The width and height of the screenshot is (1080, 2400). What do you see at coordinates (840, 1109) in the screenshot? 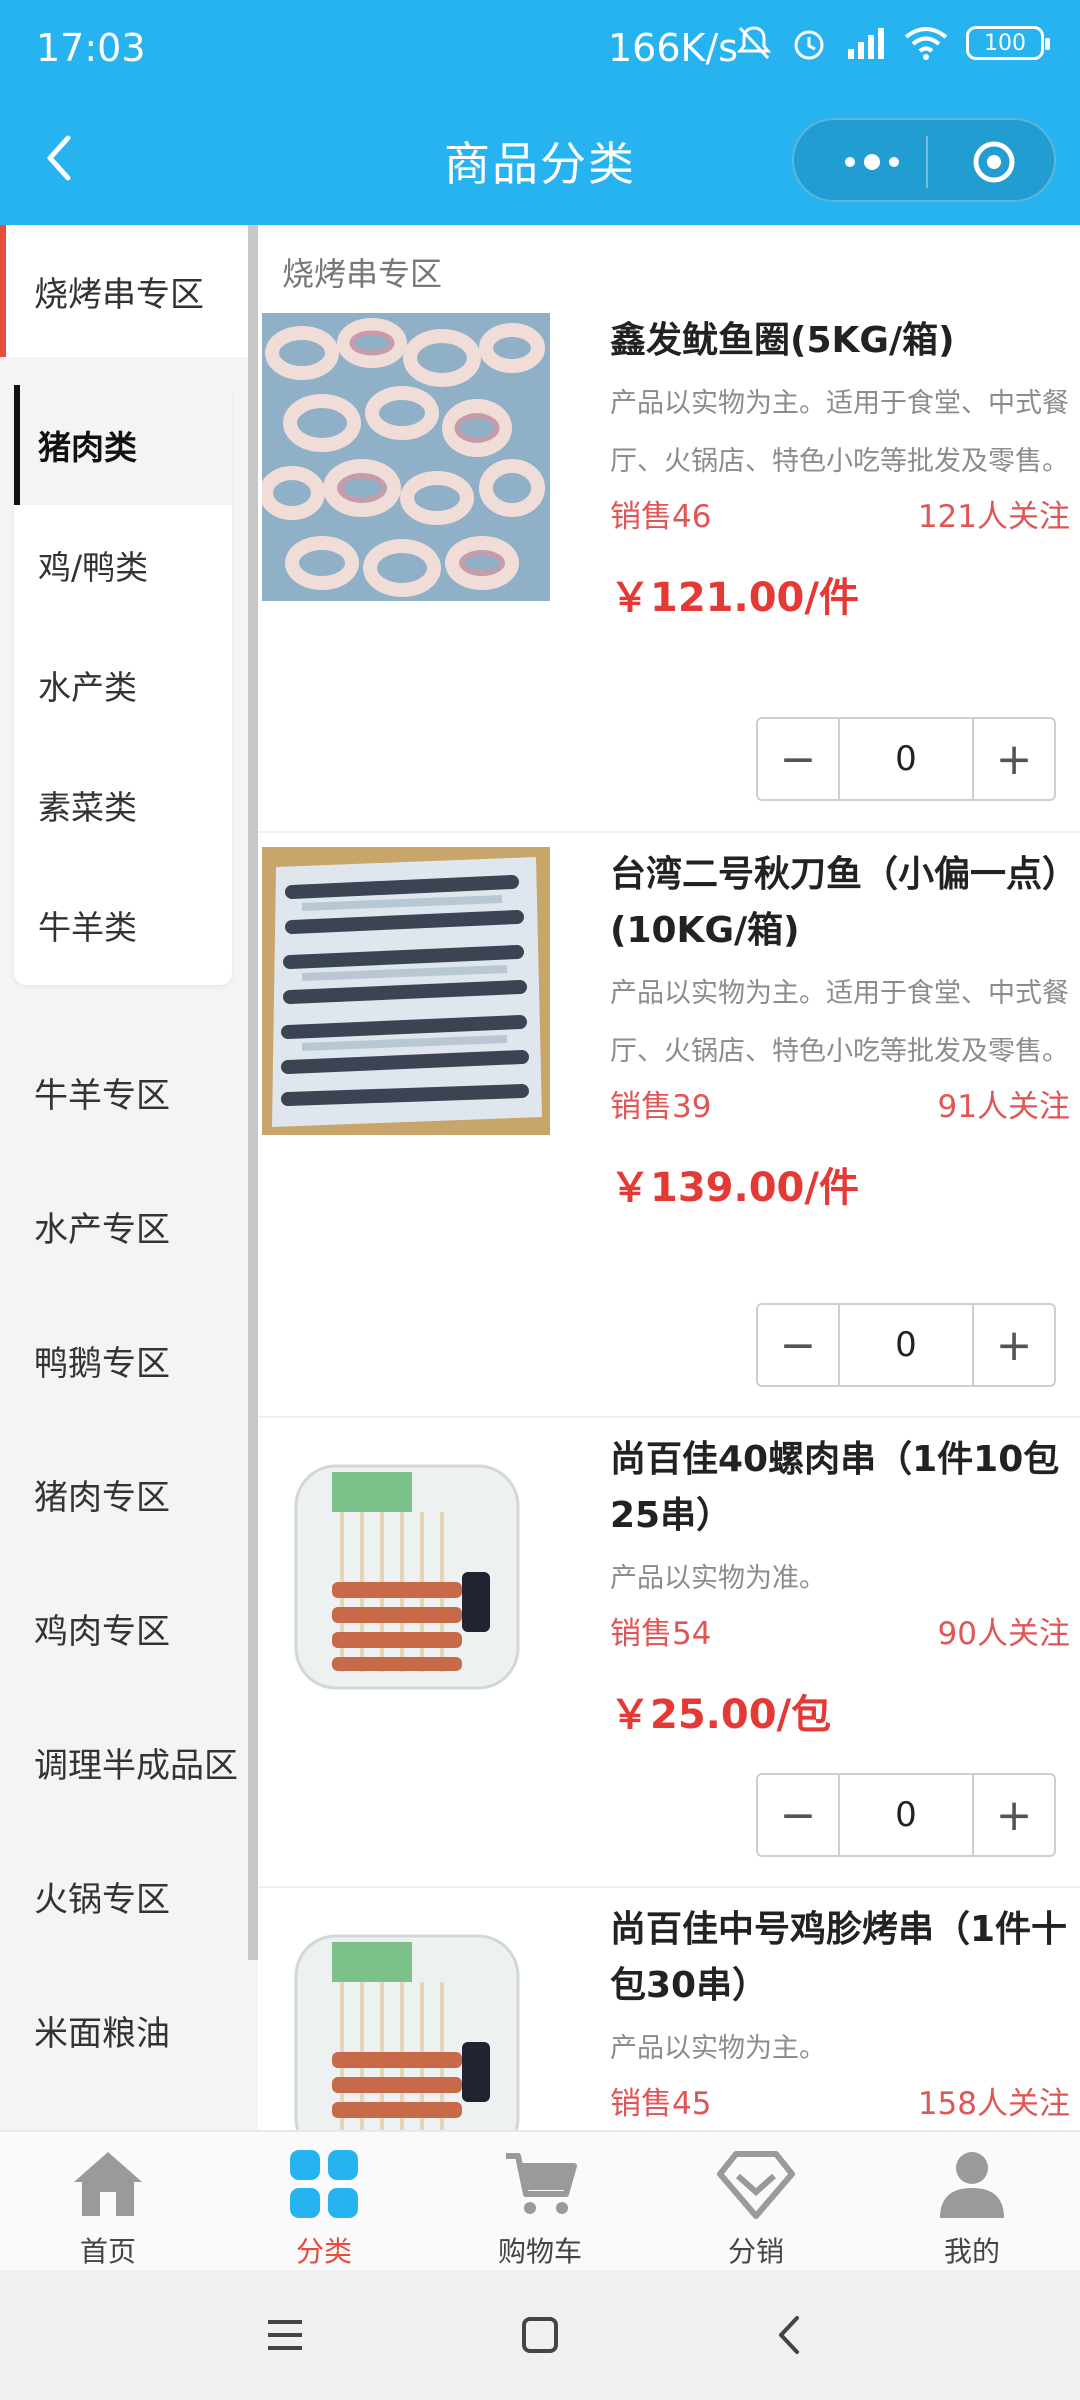
I see `product-meta: 销售39 91人关注` at bounding box center [840, 1109].